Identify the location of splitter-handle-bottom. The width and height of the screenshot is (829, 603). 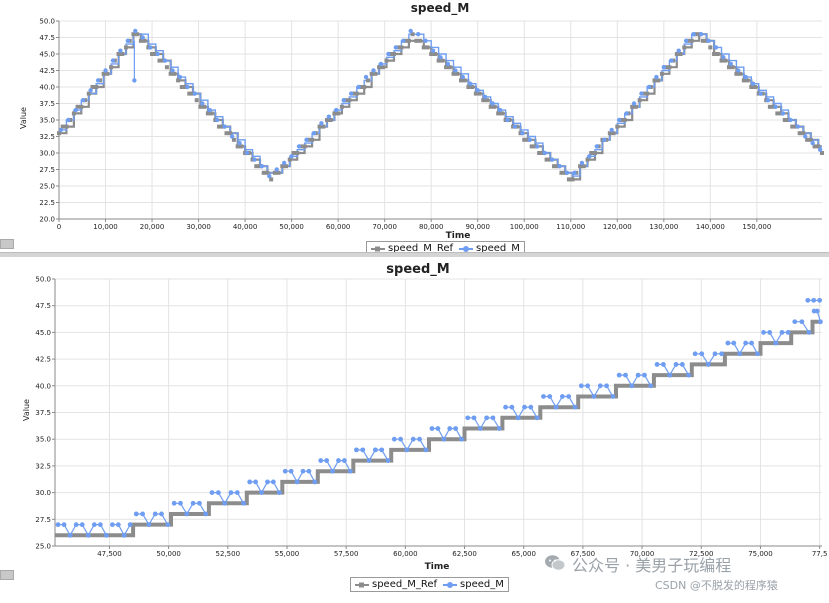
(7, 575).